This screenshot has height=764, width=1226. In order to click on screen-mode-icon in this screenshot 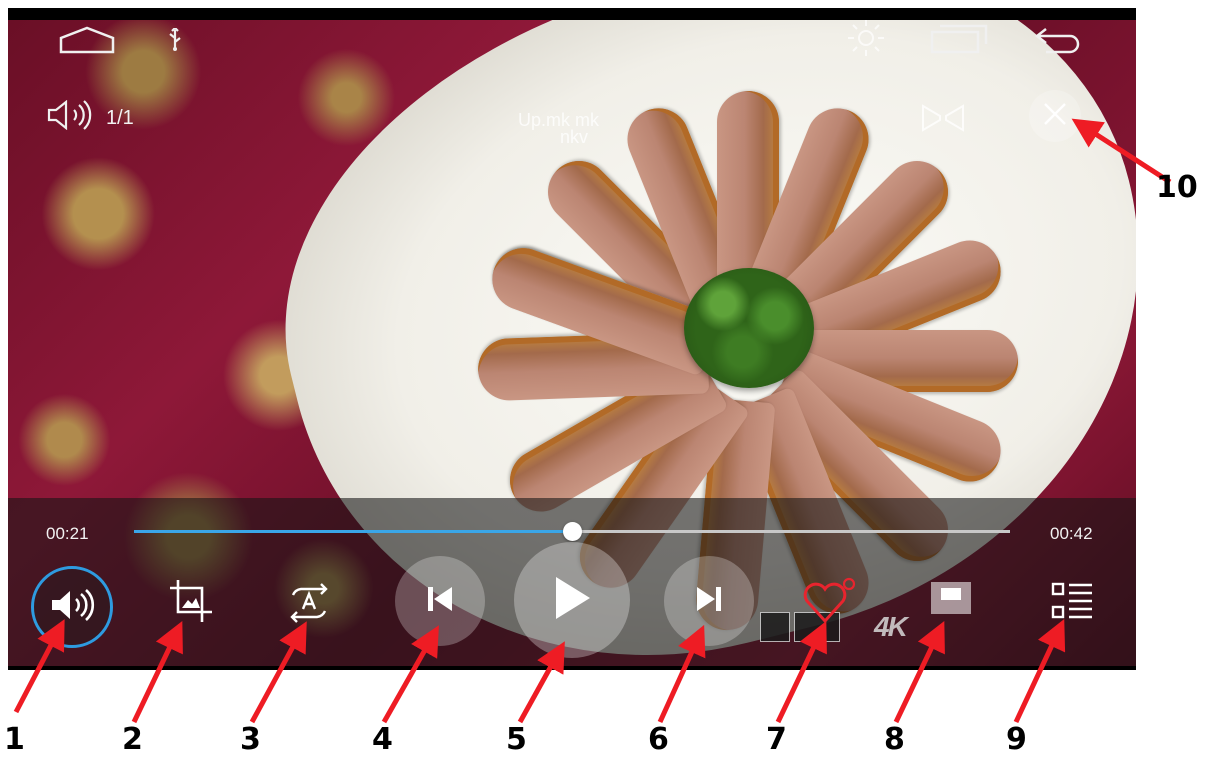, I will do `click(951, 600)`.